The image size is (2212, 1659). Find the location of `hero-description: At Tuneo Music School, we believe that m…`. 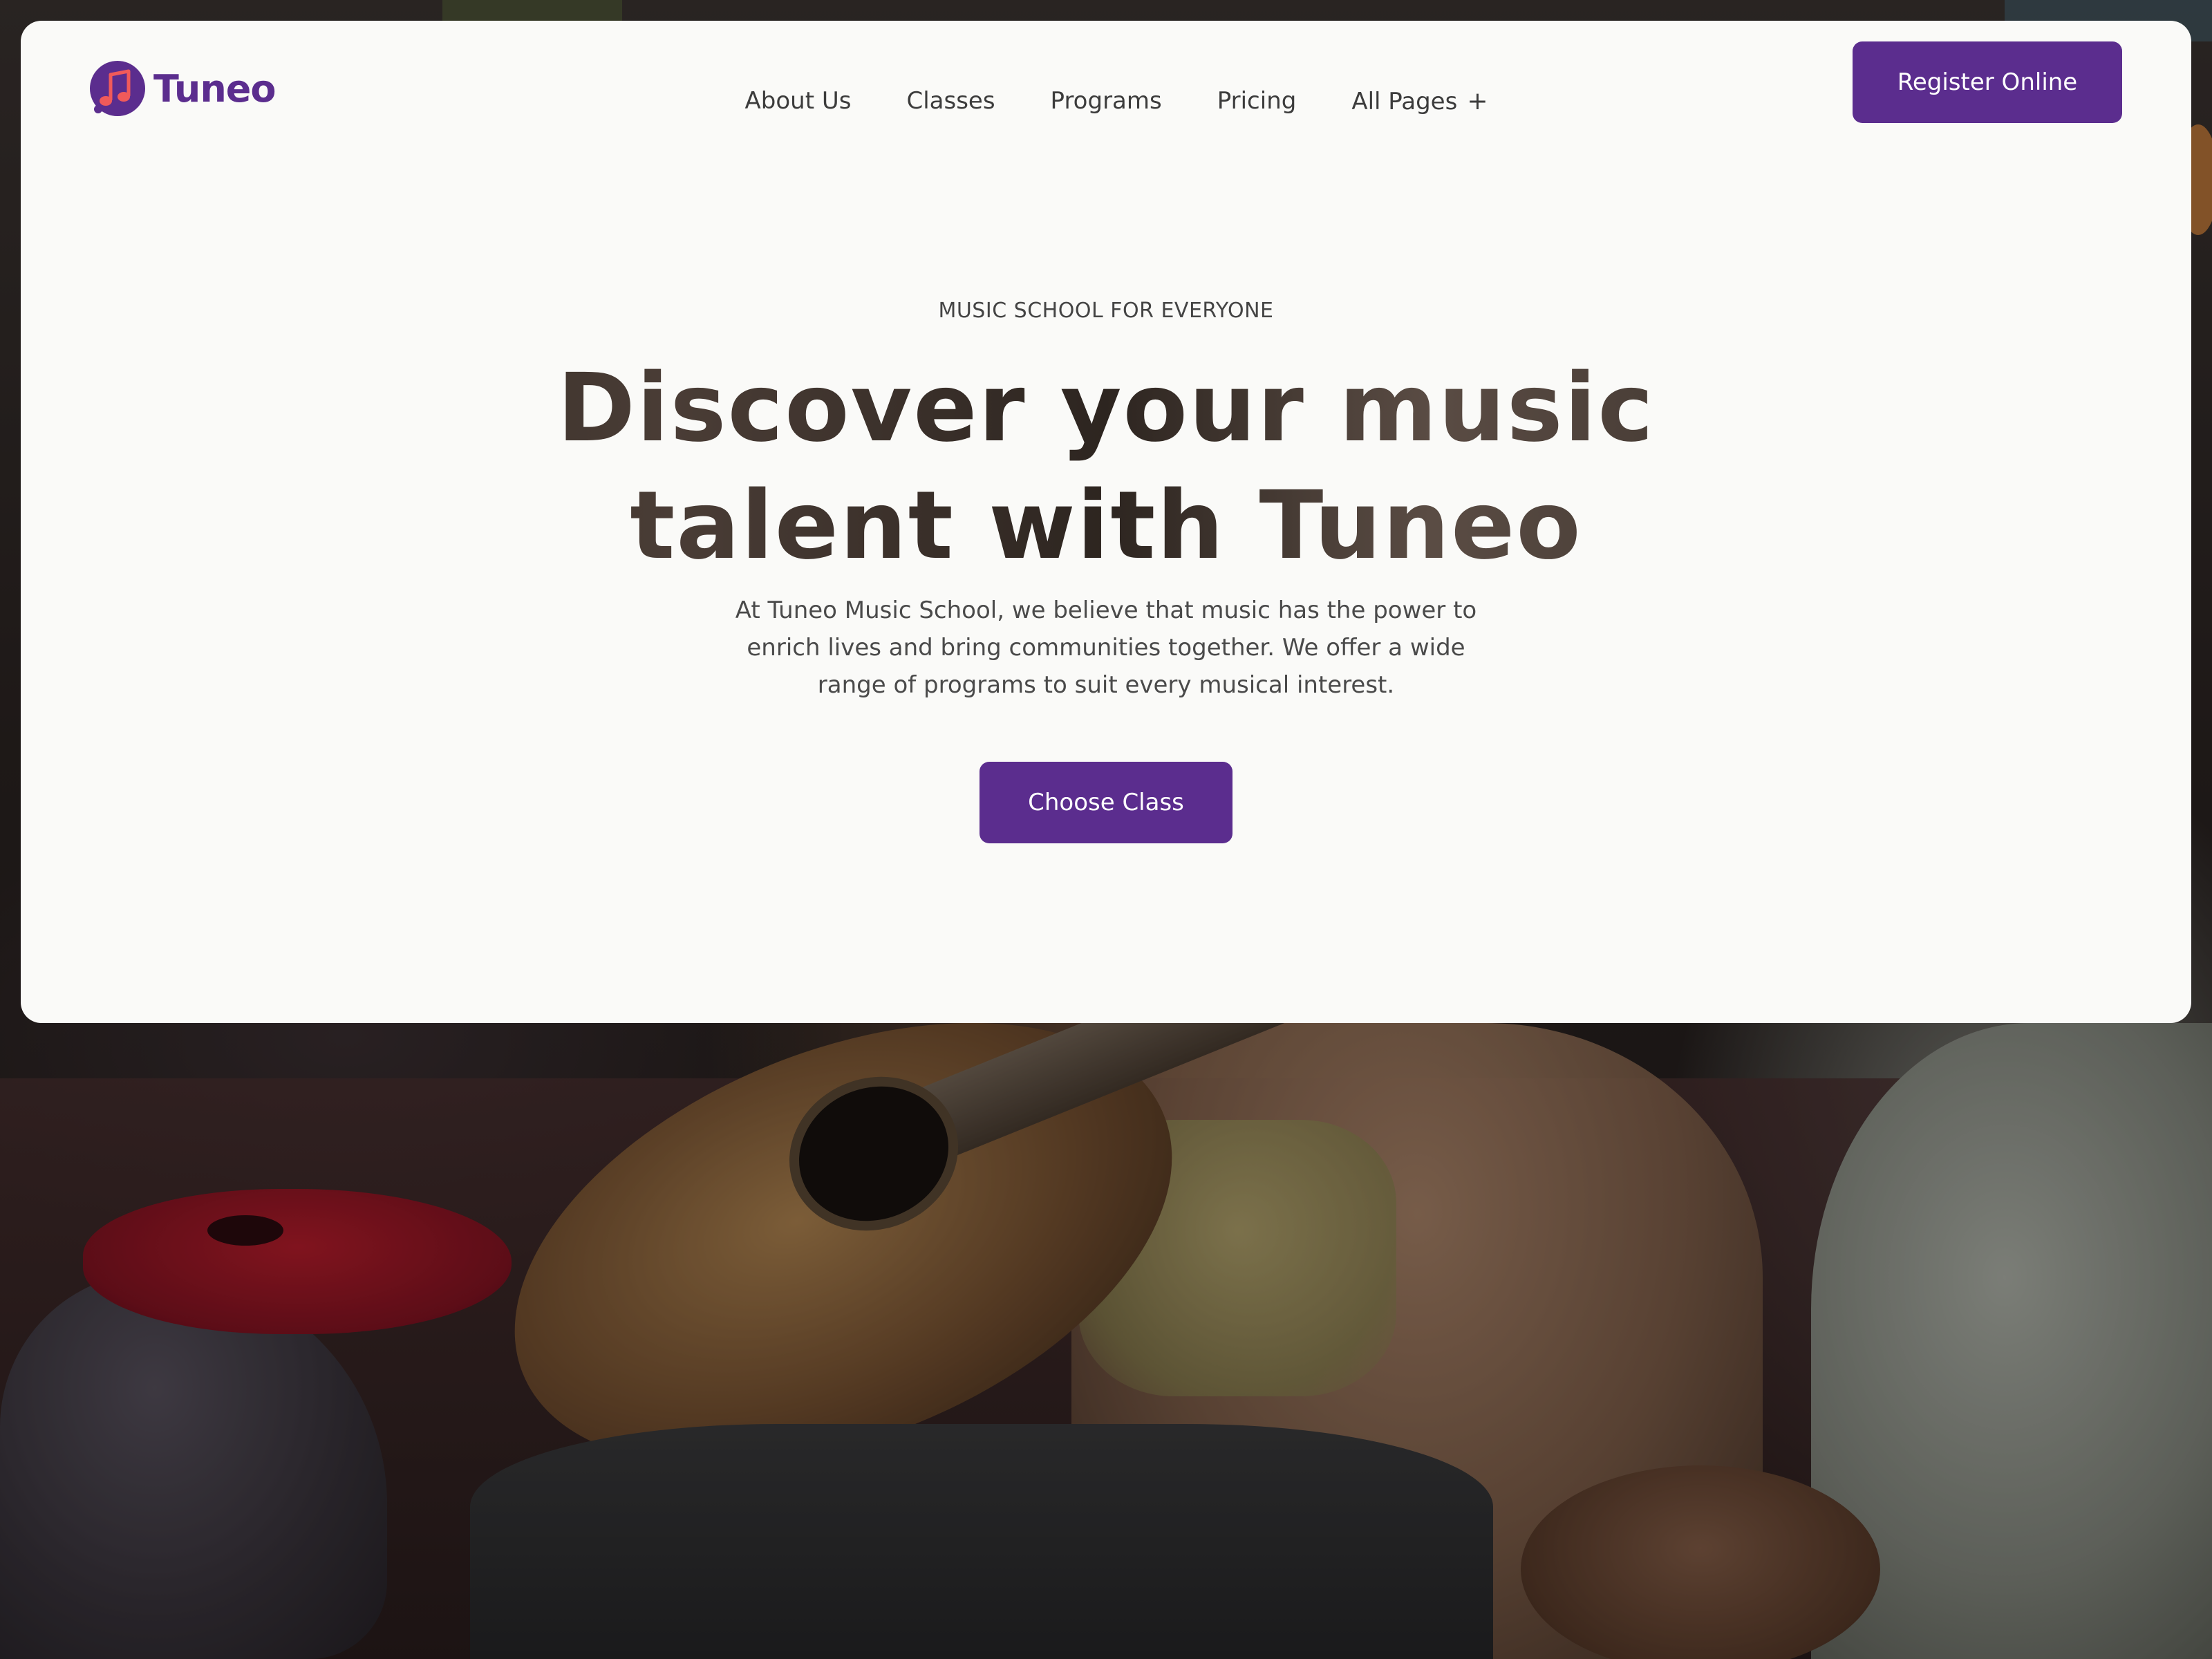

hero-description: At Tuneo Music School, we believe that m… is located at coordinates (1106, 648).